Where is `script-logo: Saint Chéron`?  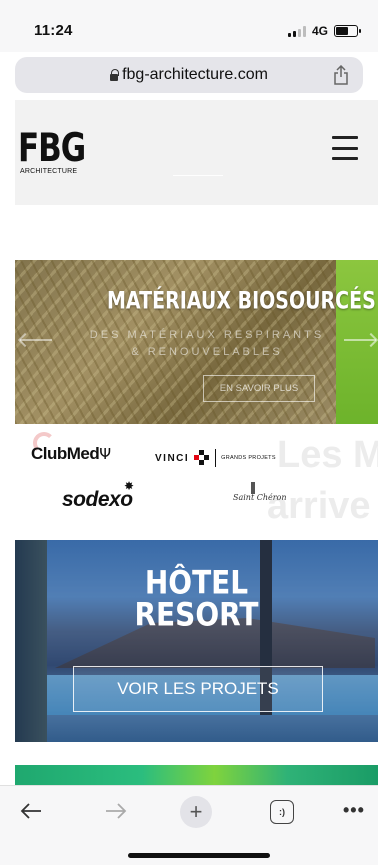
script-logo: Saint Chéron is located at coordinates (260, 497).